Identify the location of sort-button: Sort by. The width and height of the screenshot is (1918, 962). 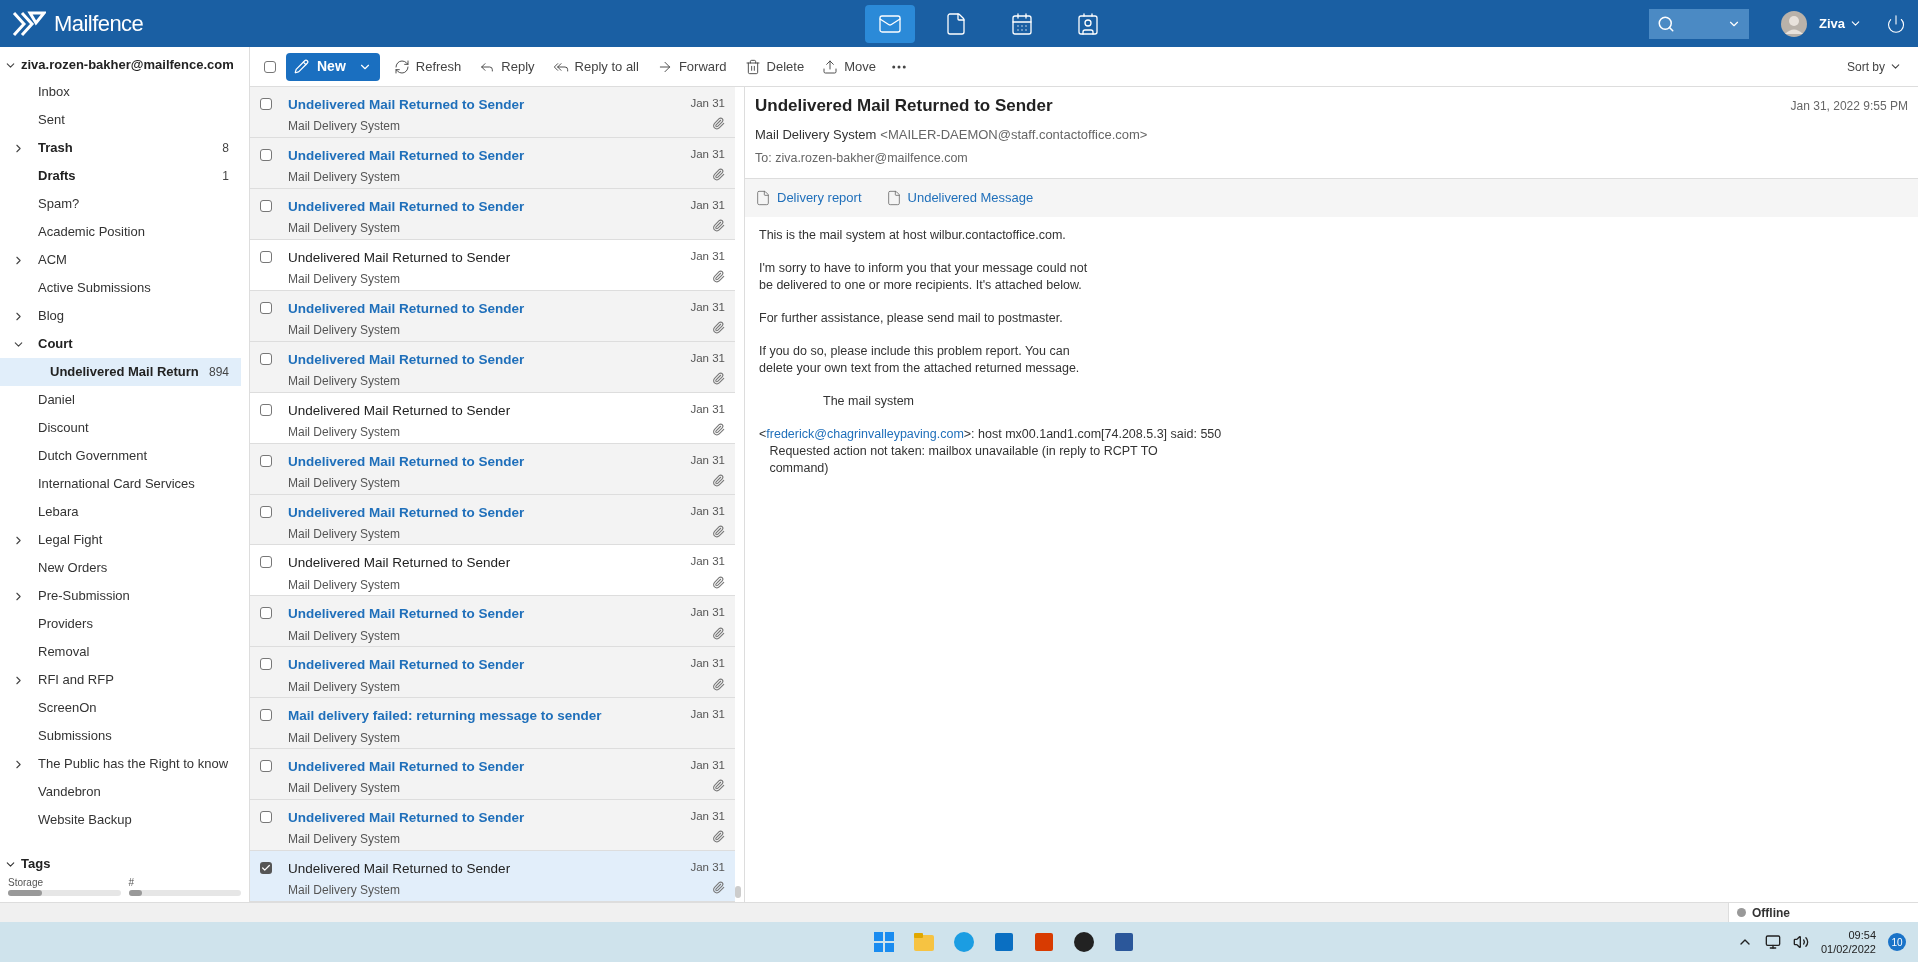
(1874, 66).